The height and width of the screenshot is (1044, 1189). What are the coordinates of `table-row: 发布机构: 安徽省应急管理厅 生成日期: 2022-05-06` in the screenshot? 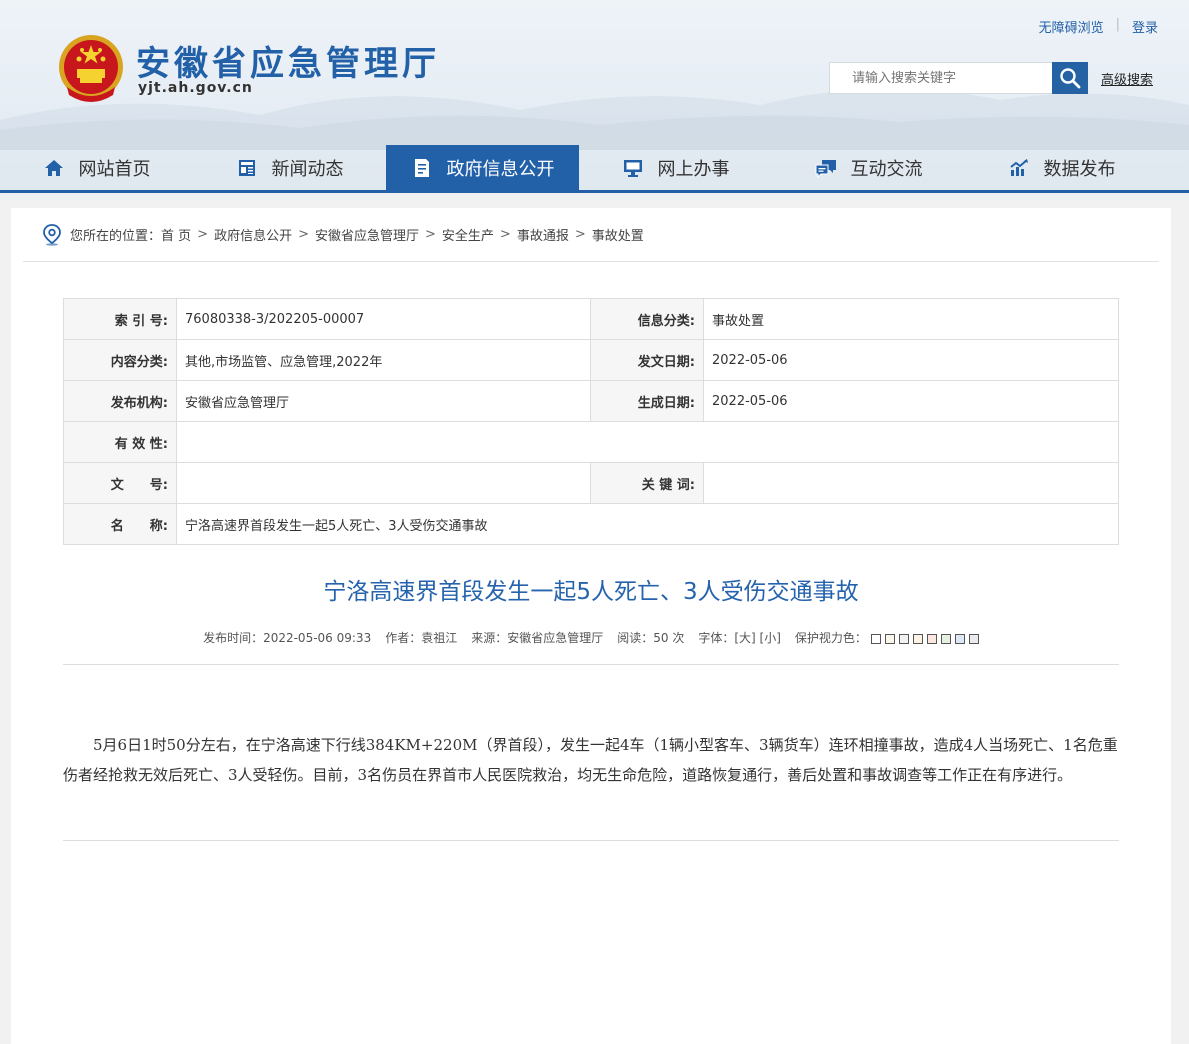 It's located at (591, 401).